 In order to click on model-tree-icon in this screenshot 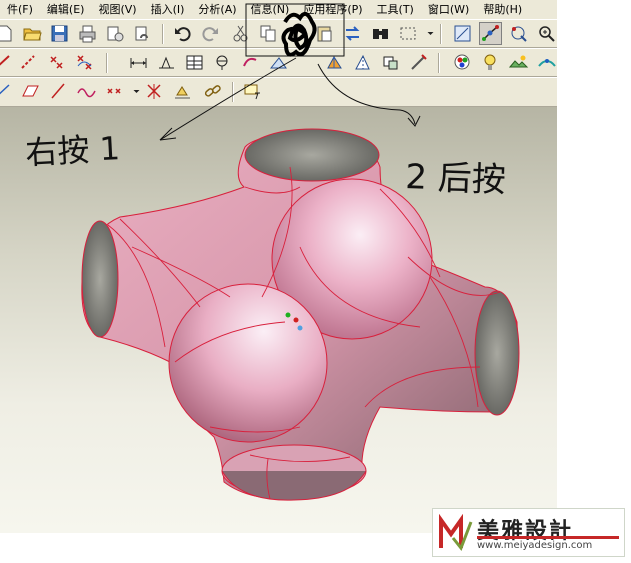, I will do `click(418, 62)`.